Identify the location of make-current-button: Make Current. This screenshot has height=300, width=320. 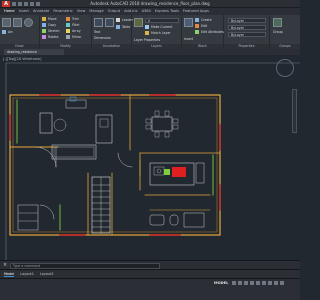
(158, 27).